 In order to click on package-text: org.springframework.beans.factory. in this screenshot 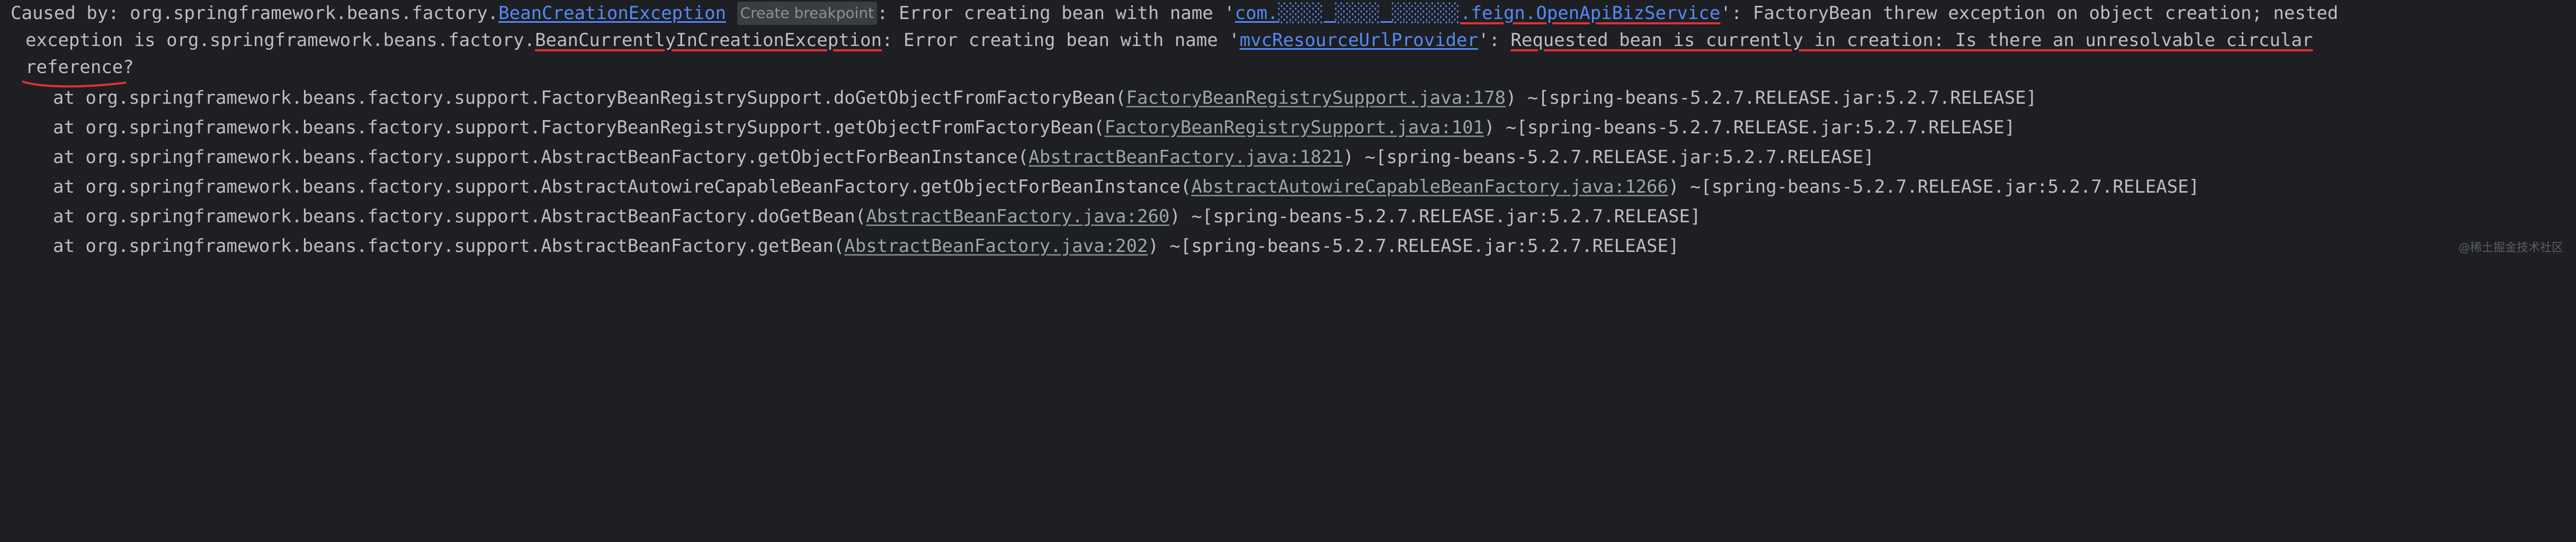, I will do `click(314, 13)`.